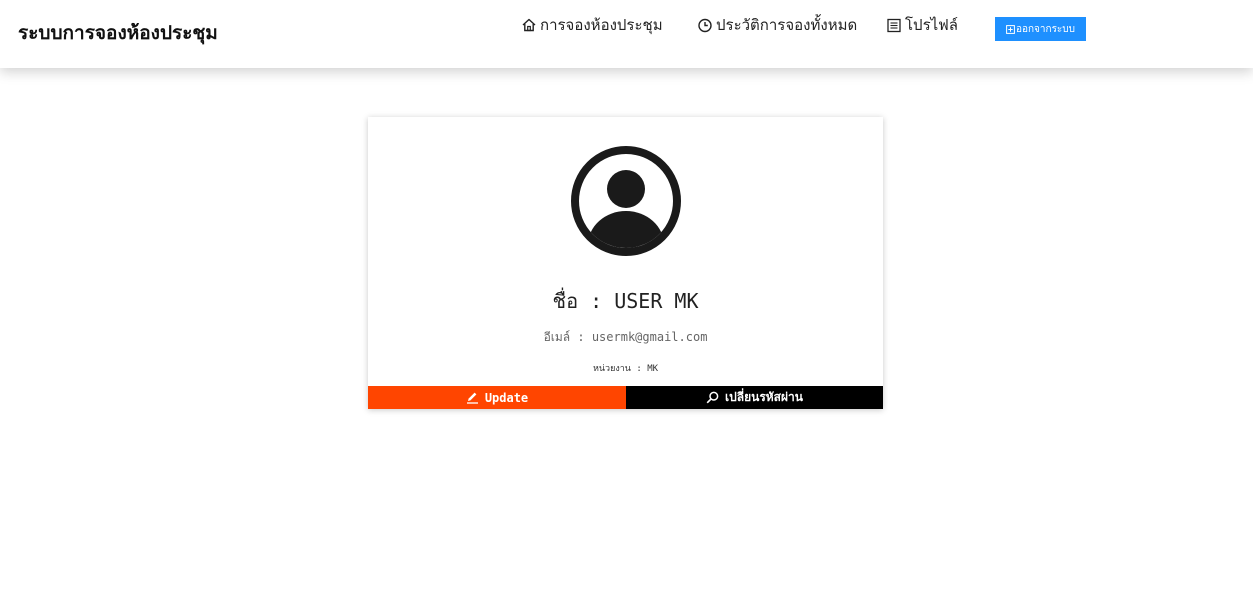 The width and height of the screenshot is (1253, 598). What do you see at coordinates (1045, 29) in the screenshot?
I see `logout-label: ออกจากระบบ` at bounding box center [1045, 29].